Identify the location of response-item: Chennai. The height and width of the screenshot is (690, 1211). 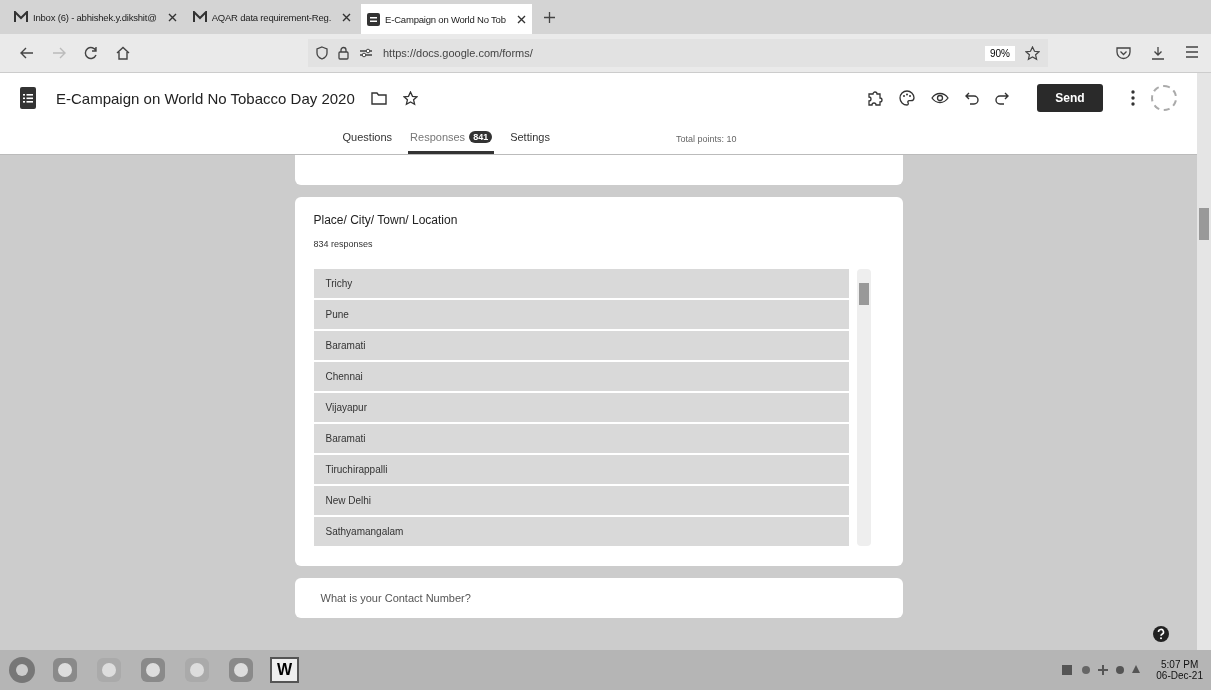
(581, 376).